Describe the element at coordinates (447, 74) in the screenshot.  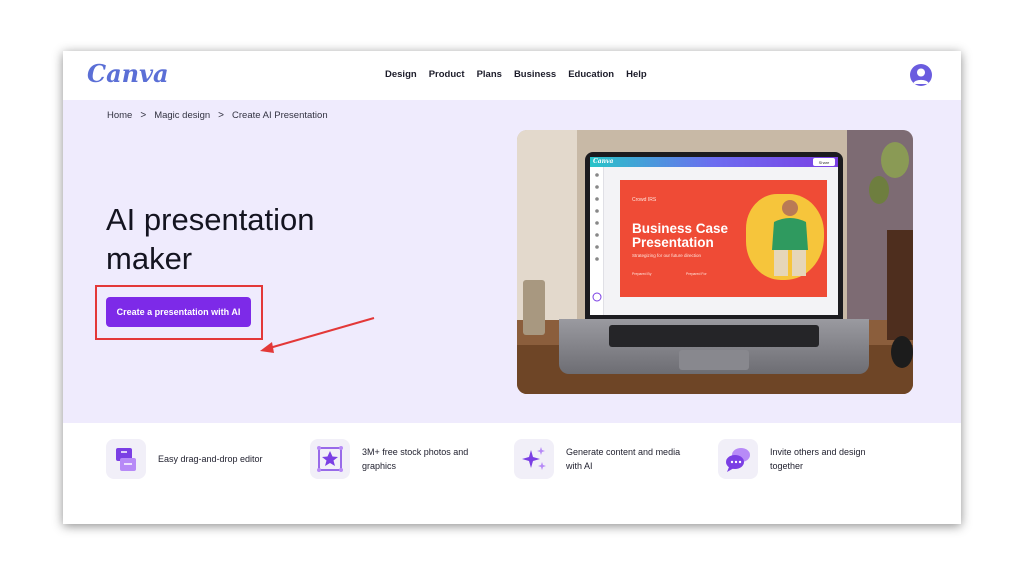
I see `nav-product: Product` at that location.